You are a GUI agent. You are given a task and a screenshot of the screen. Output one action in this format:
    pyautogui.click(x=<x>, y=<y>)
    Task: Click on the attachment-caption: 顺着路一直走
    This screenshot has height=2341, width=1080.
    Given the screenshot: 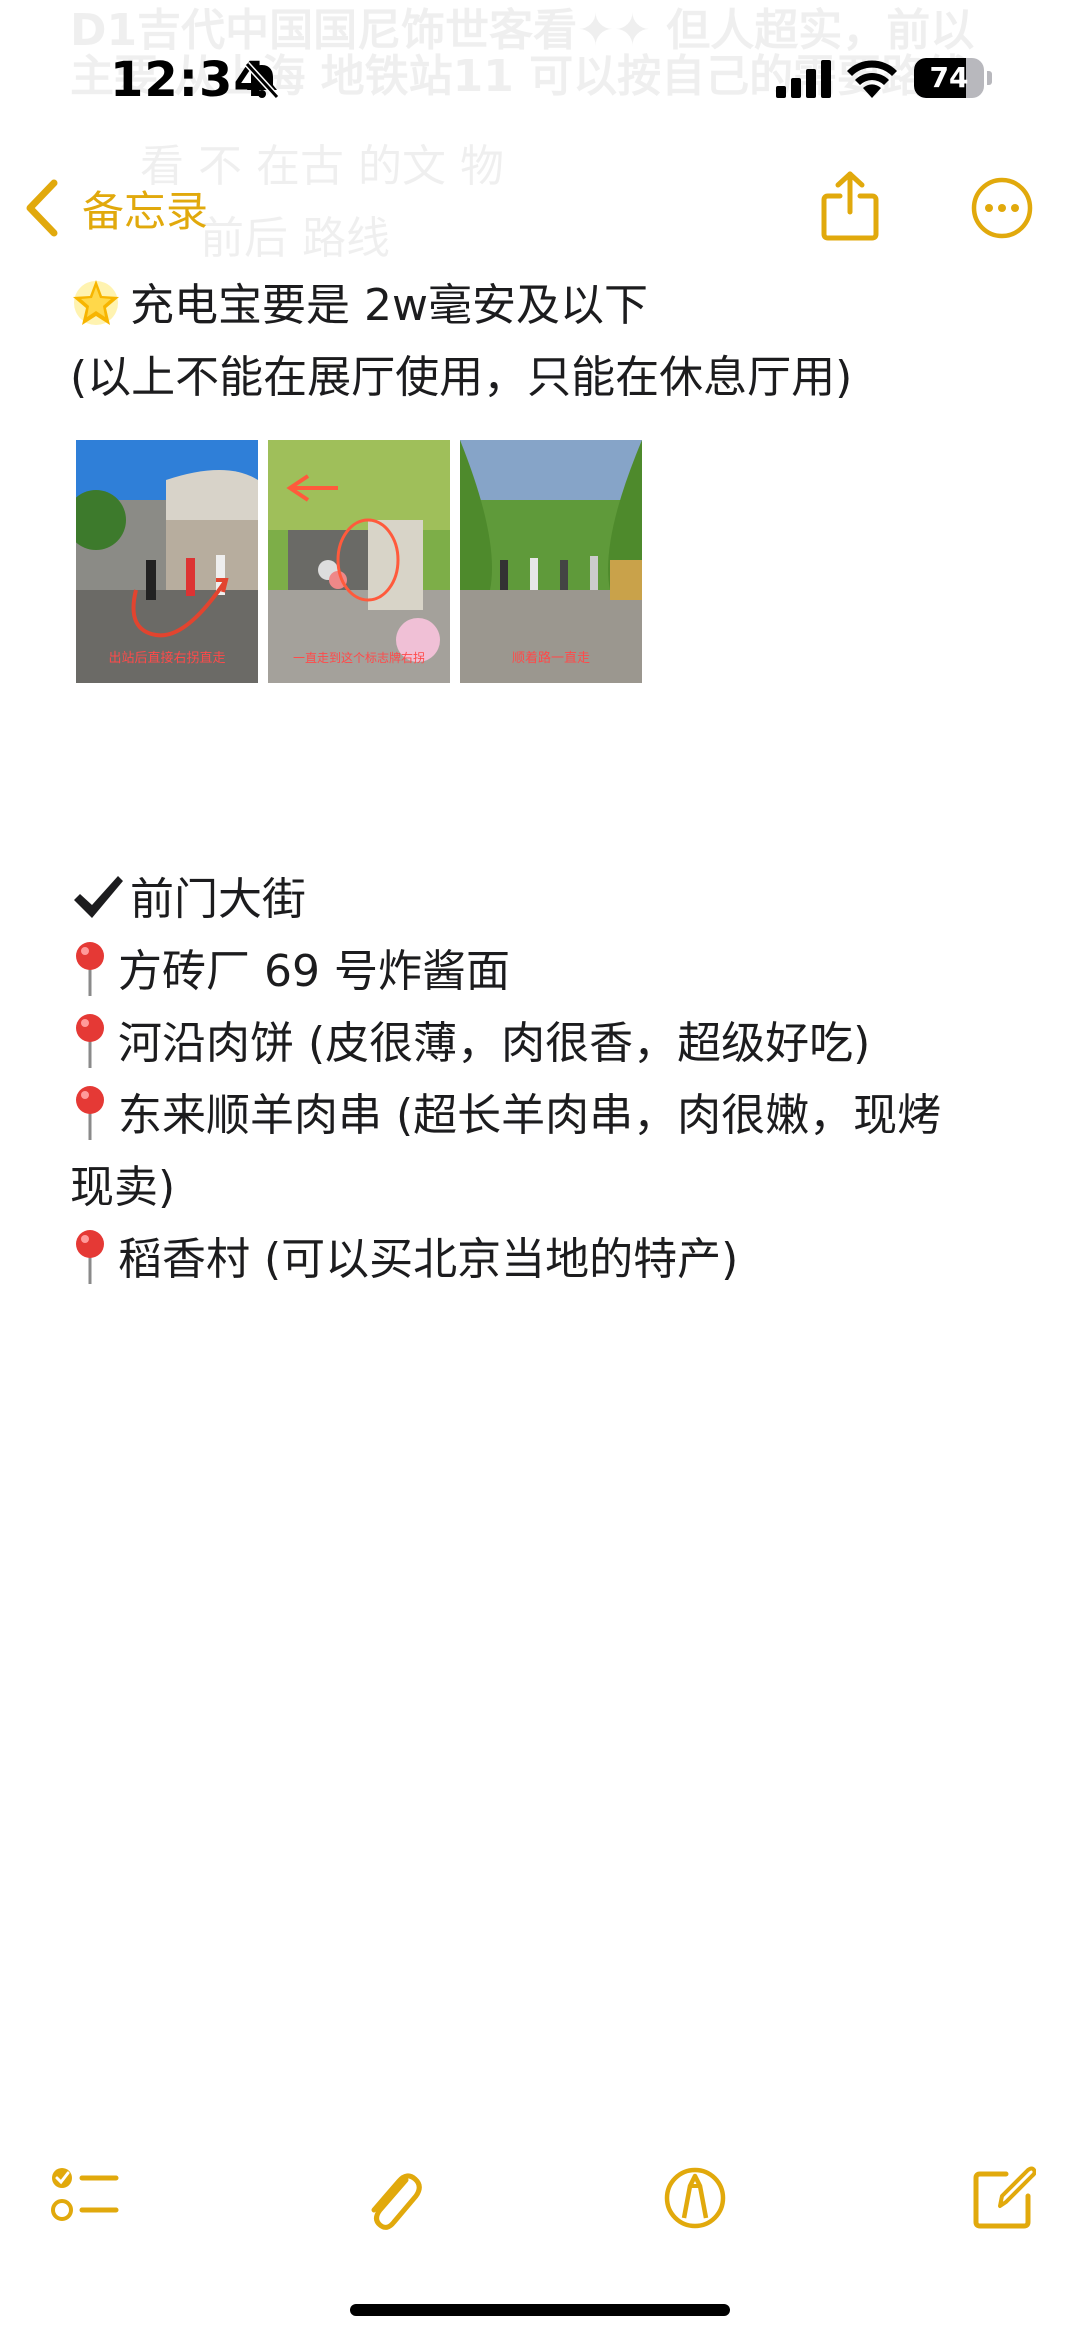 What is the action you would take?
    pyautogui.click(x=551, y=658)
    